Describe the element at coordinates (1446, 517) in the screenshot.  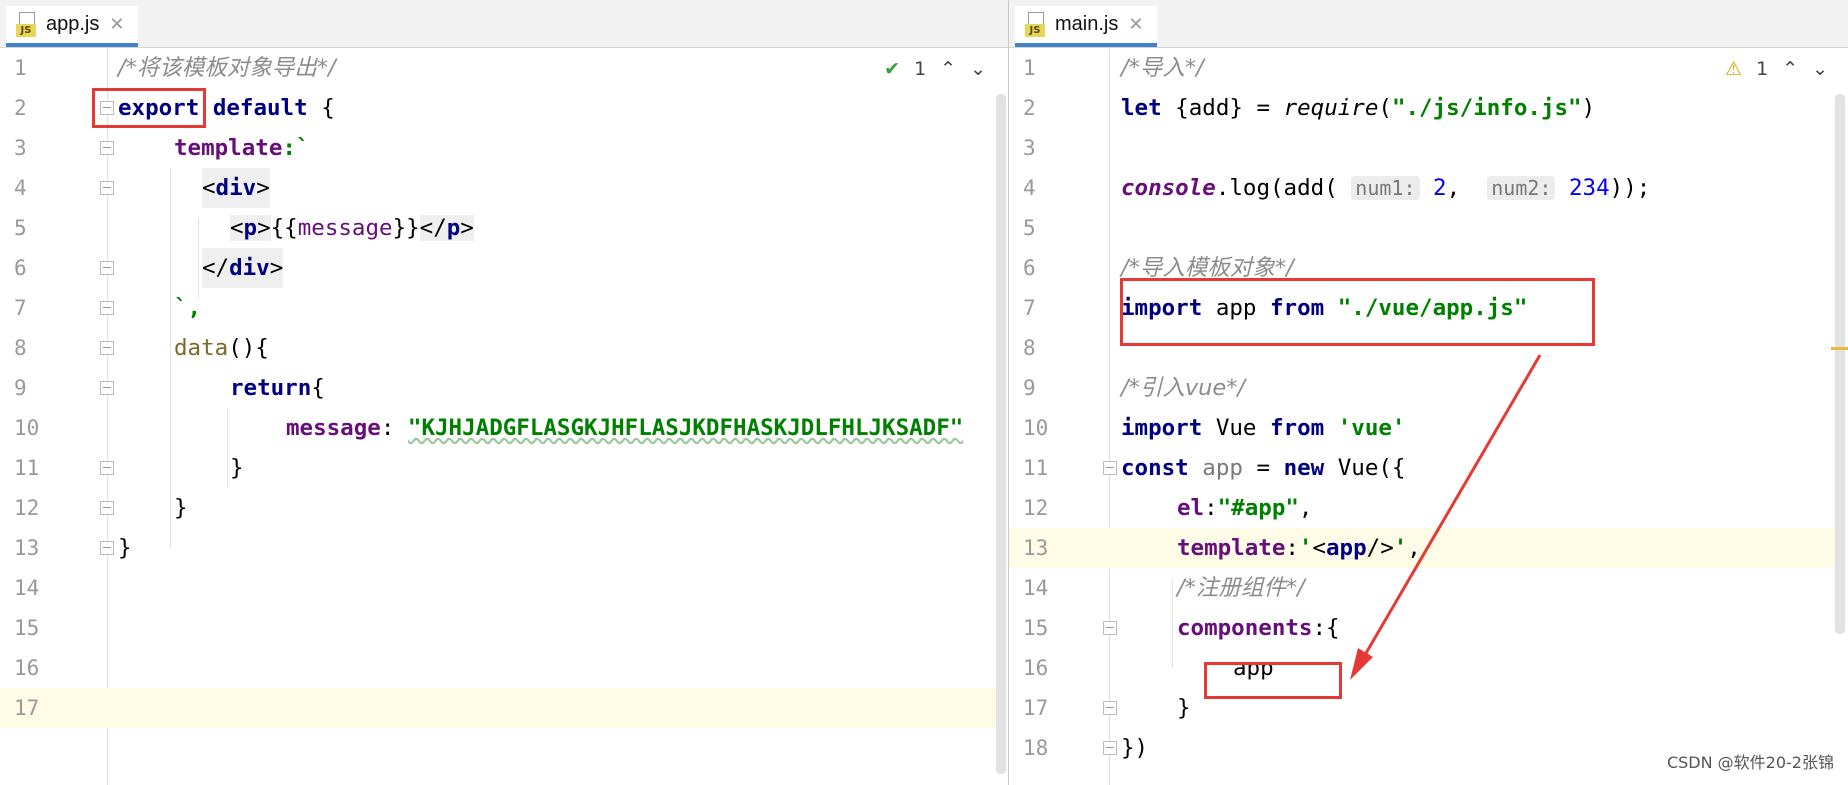
I see `annotation-arrow` at that location.